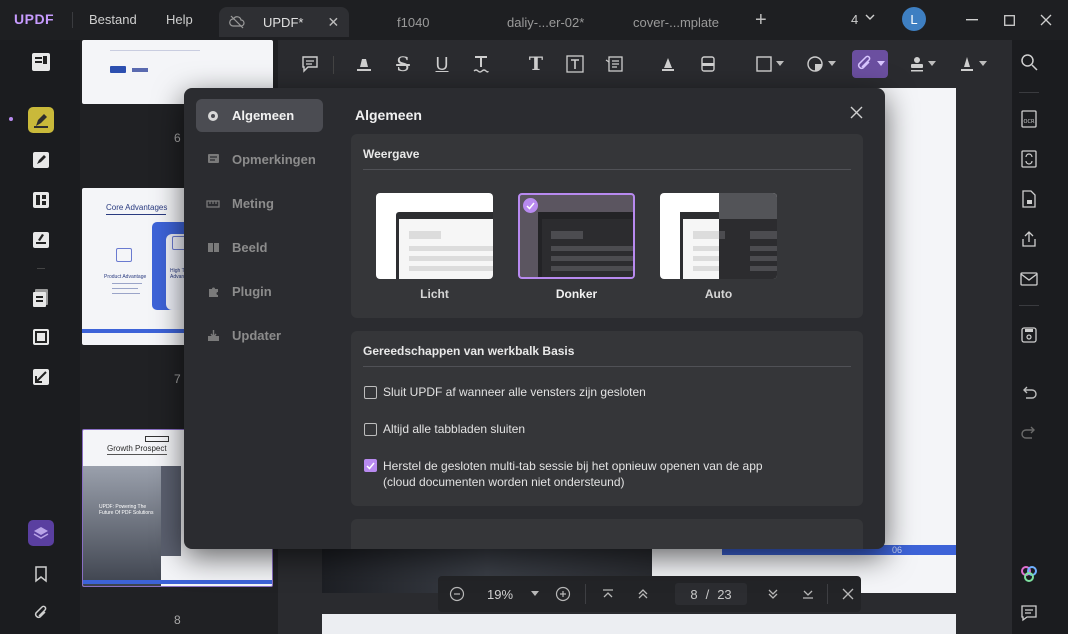 This screenshot has width=1068, height=634. What do you see at coordinates (259, 291) in the screenshot?
I see `nav-plugin: Plugin` at bounding box center [259, 291].